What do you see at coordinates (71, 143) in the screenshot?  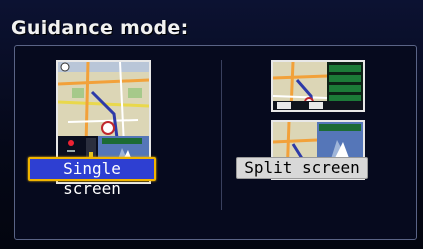 I see `destination-flag-icon` at bounding box center [71, 143].